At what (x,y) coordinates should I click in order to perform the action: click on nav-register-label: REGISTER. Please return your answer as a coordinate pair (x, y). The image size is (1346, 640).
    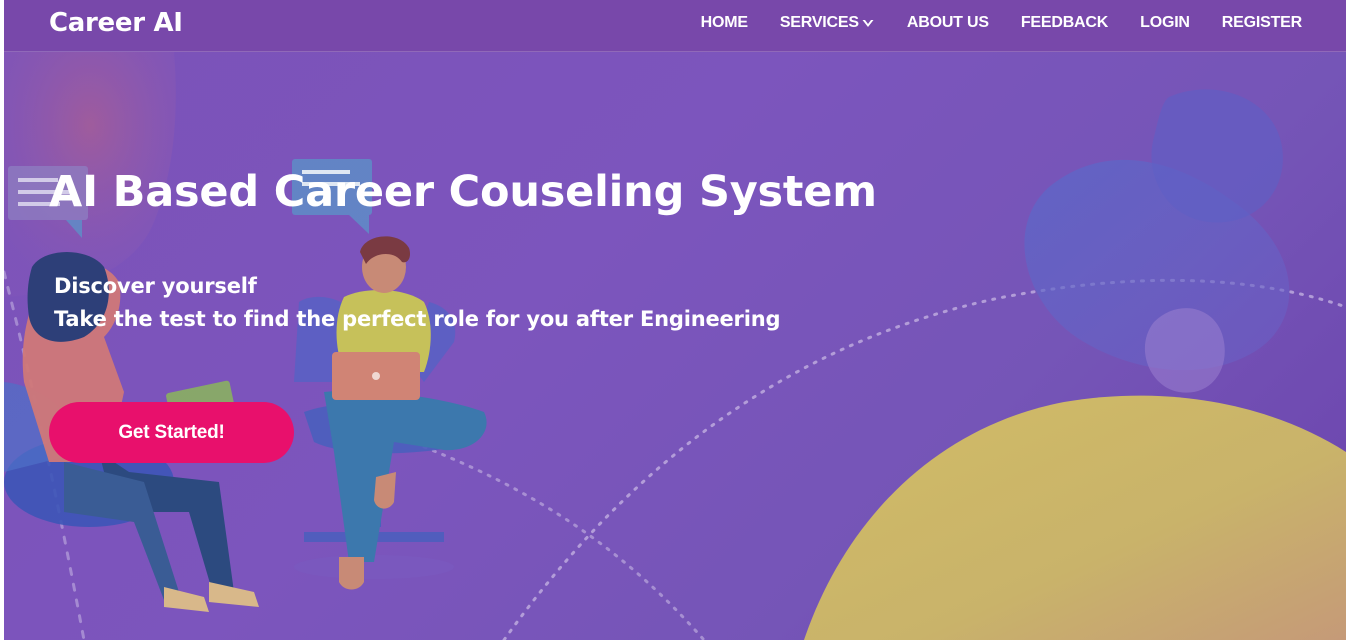
    Looking at the image, I should click on (1261, 22).